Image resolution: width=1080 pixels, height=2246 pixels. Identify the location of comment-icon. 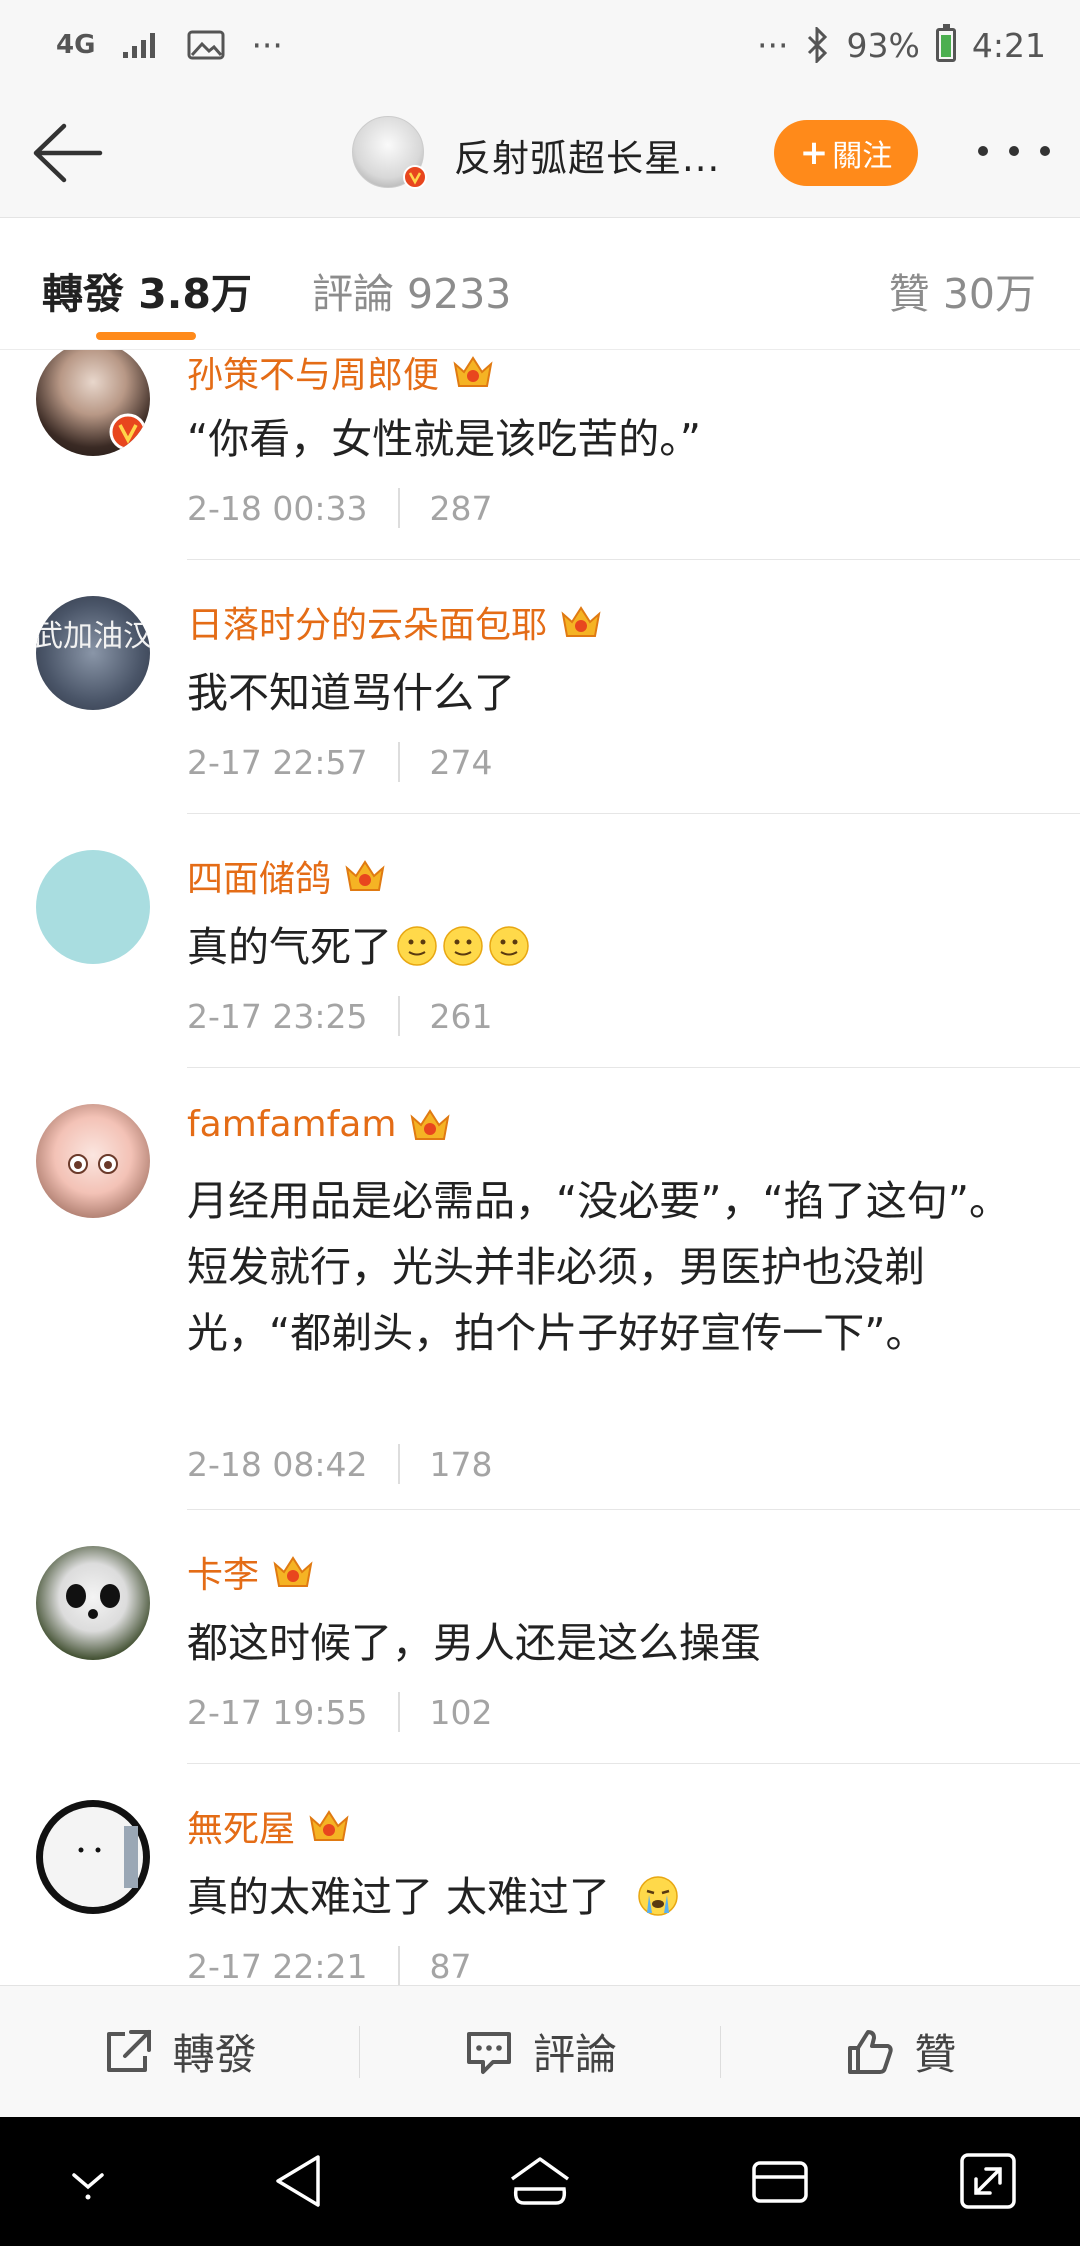
(488, 2052).